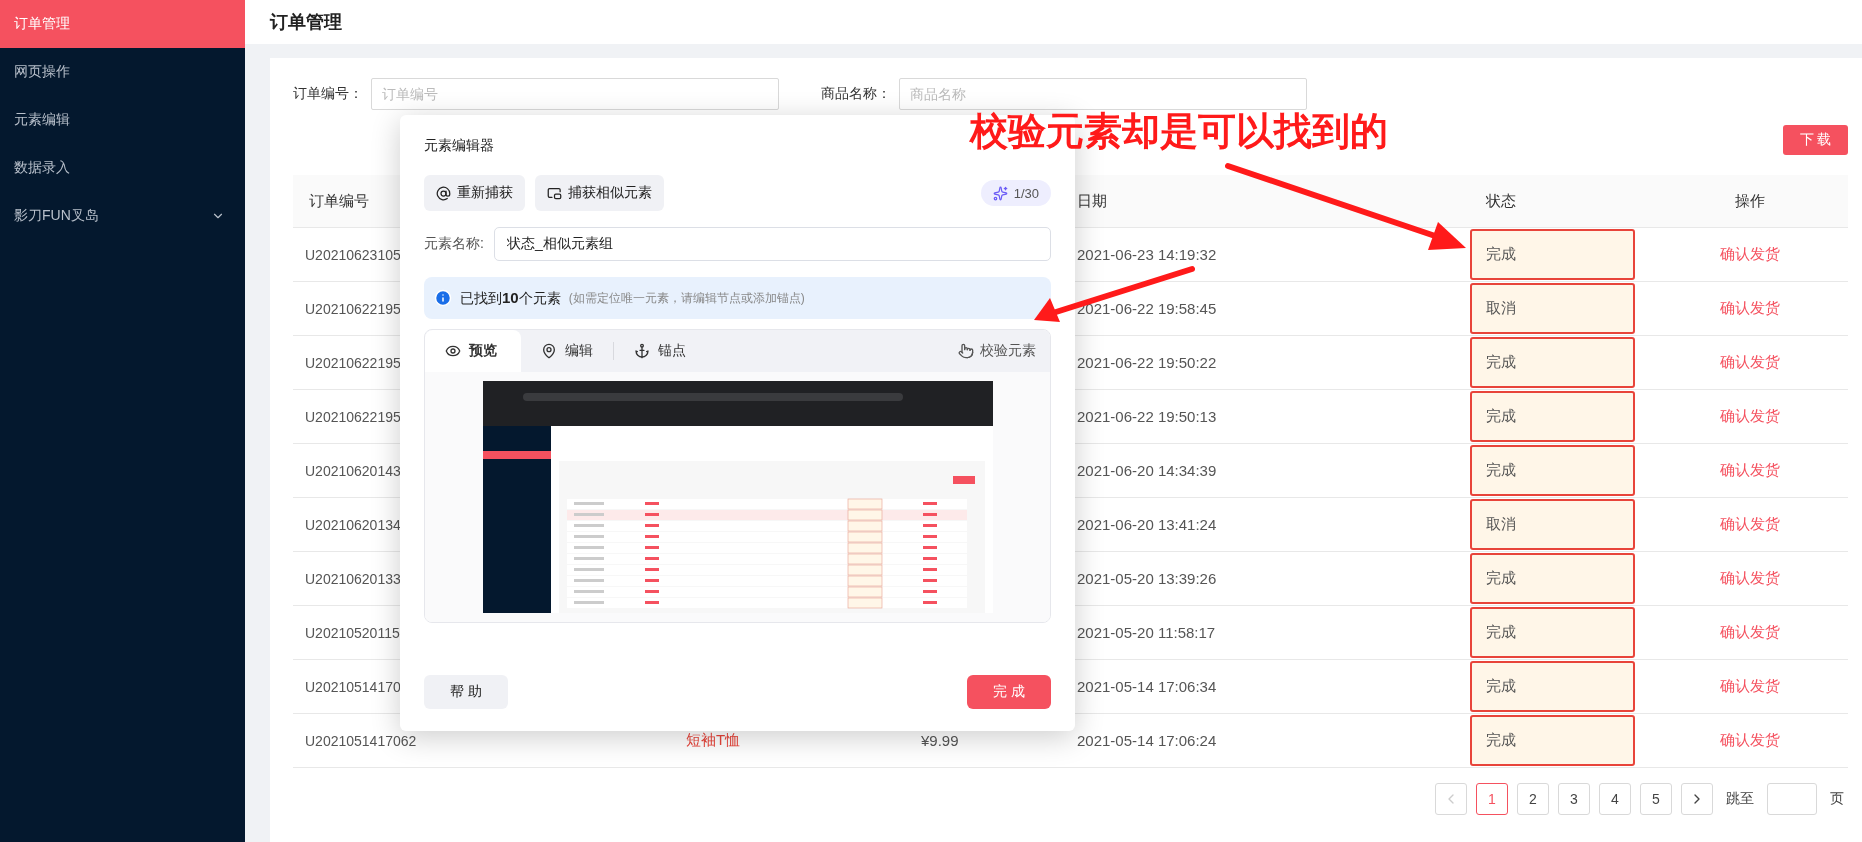 This screenshot has height=842, width=1862. What do you see at coordinates (642, 351) in the screenshot?
I see `anchor-icon` at bounding box center [642, 351].